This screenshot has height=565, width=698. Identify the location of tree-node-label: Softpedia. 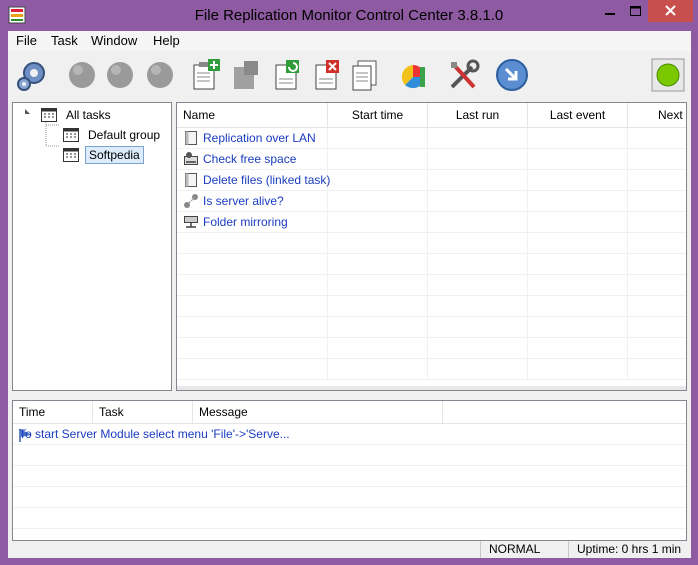
(114, 155).